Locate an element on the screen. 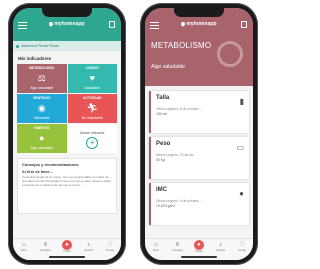  user-name: Valdemort Pixote Pixote is located at coordinates (40, 46).